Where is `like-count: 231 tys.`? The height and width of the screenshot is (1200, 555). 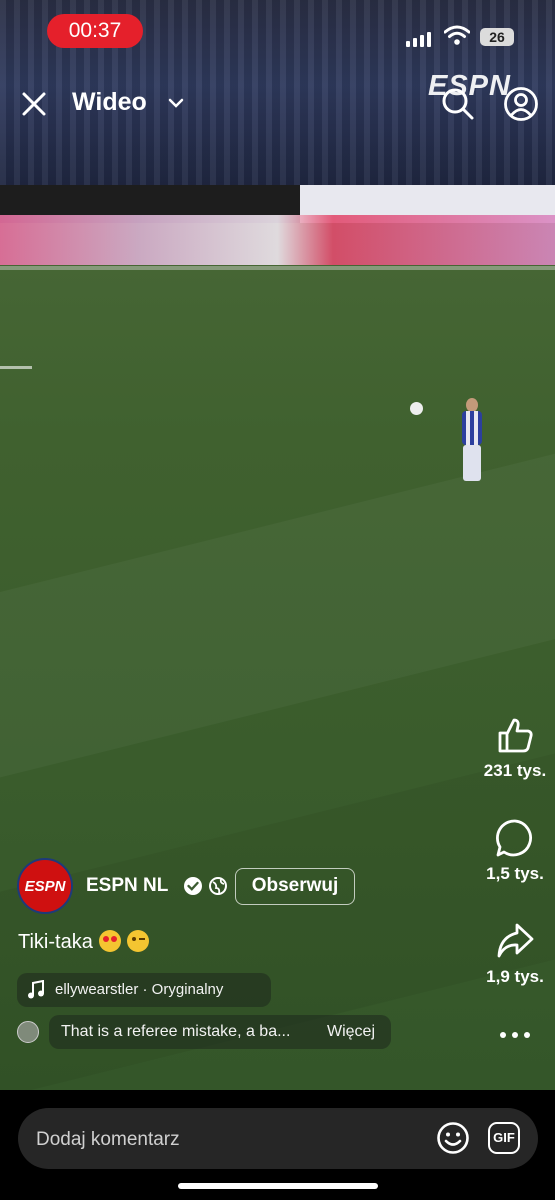 like-count: 231 tys. is located at coordinates (515, 770).